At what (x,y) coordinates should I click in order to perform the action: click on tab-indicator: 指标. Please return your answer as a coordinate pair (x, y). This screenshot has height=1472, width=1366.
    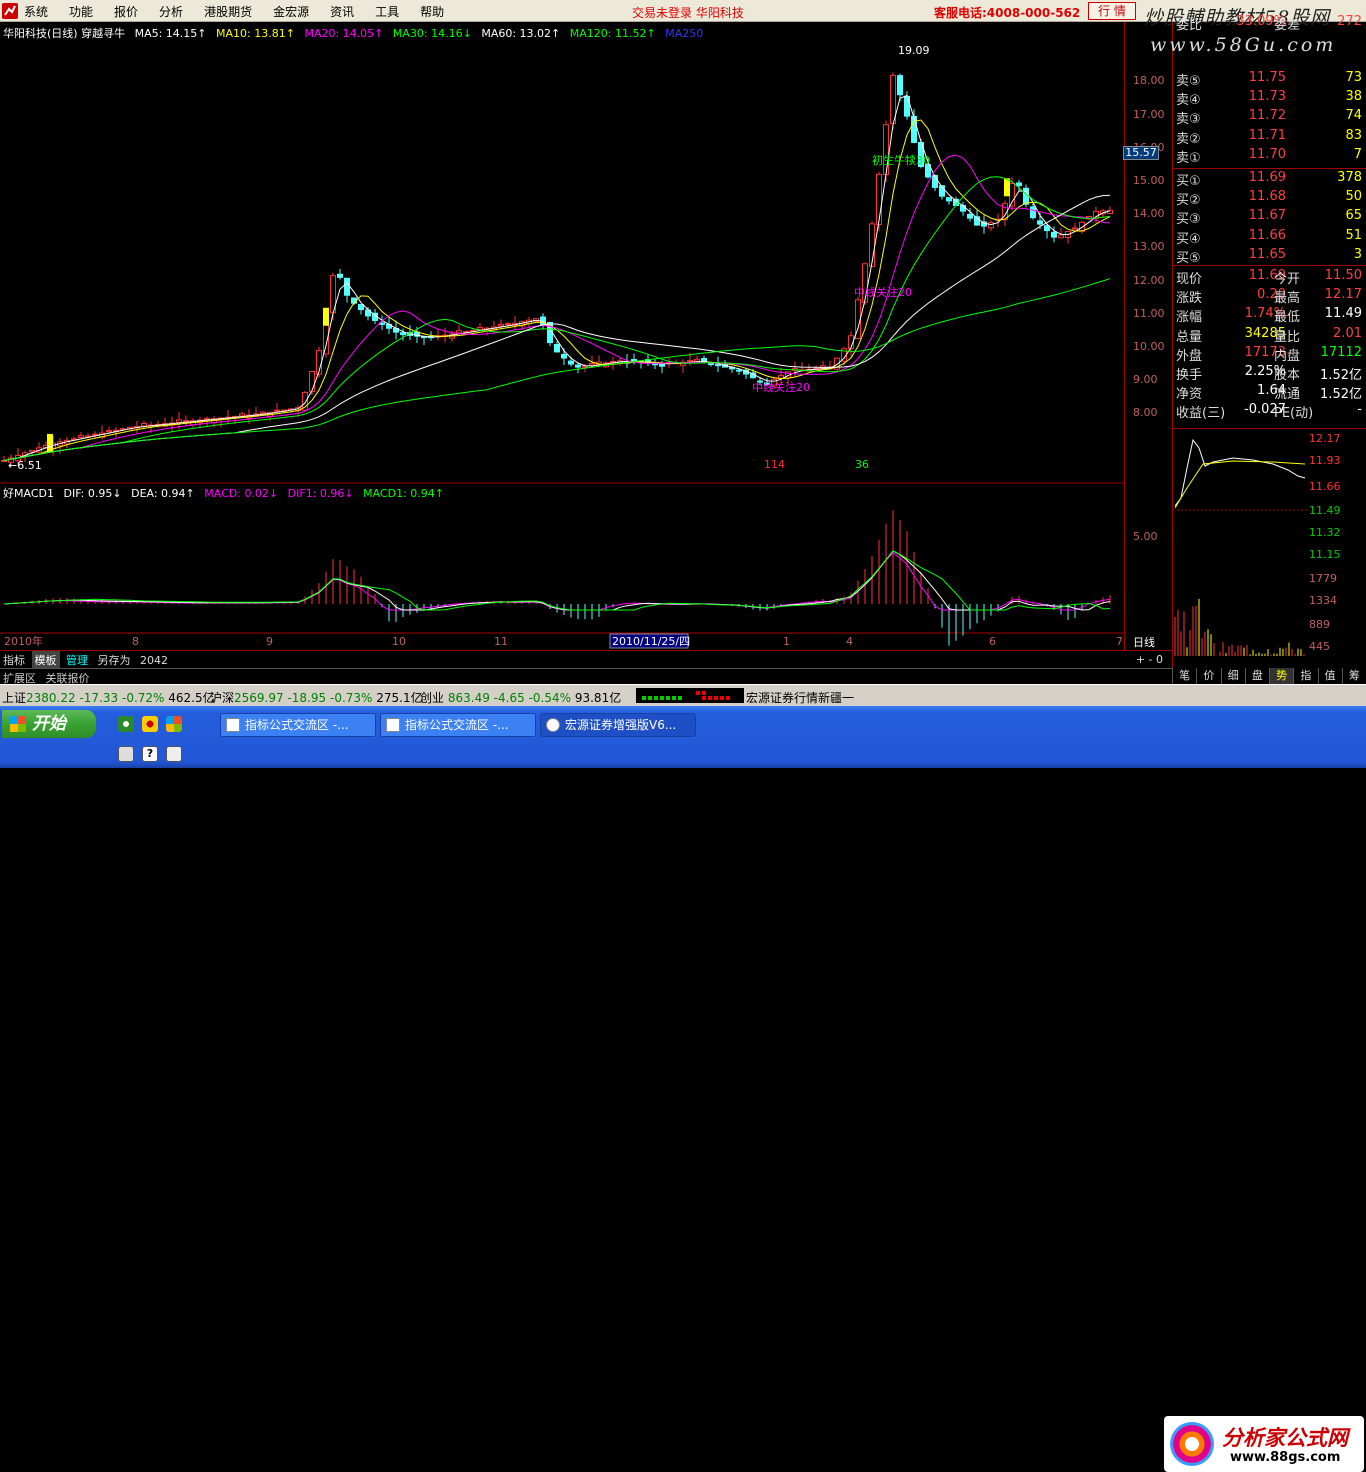
    Looking at the image, I should click on (14, 660).